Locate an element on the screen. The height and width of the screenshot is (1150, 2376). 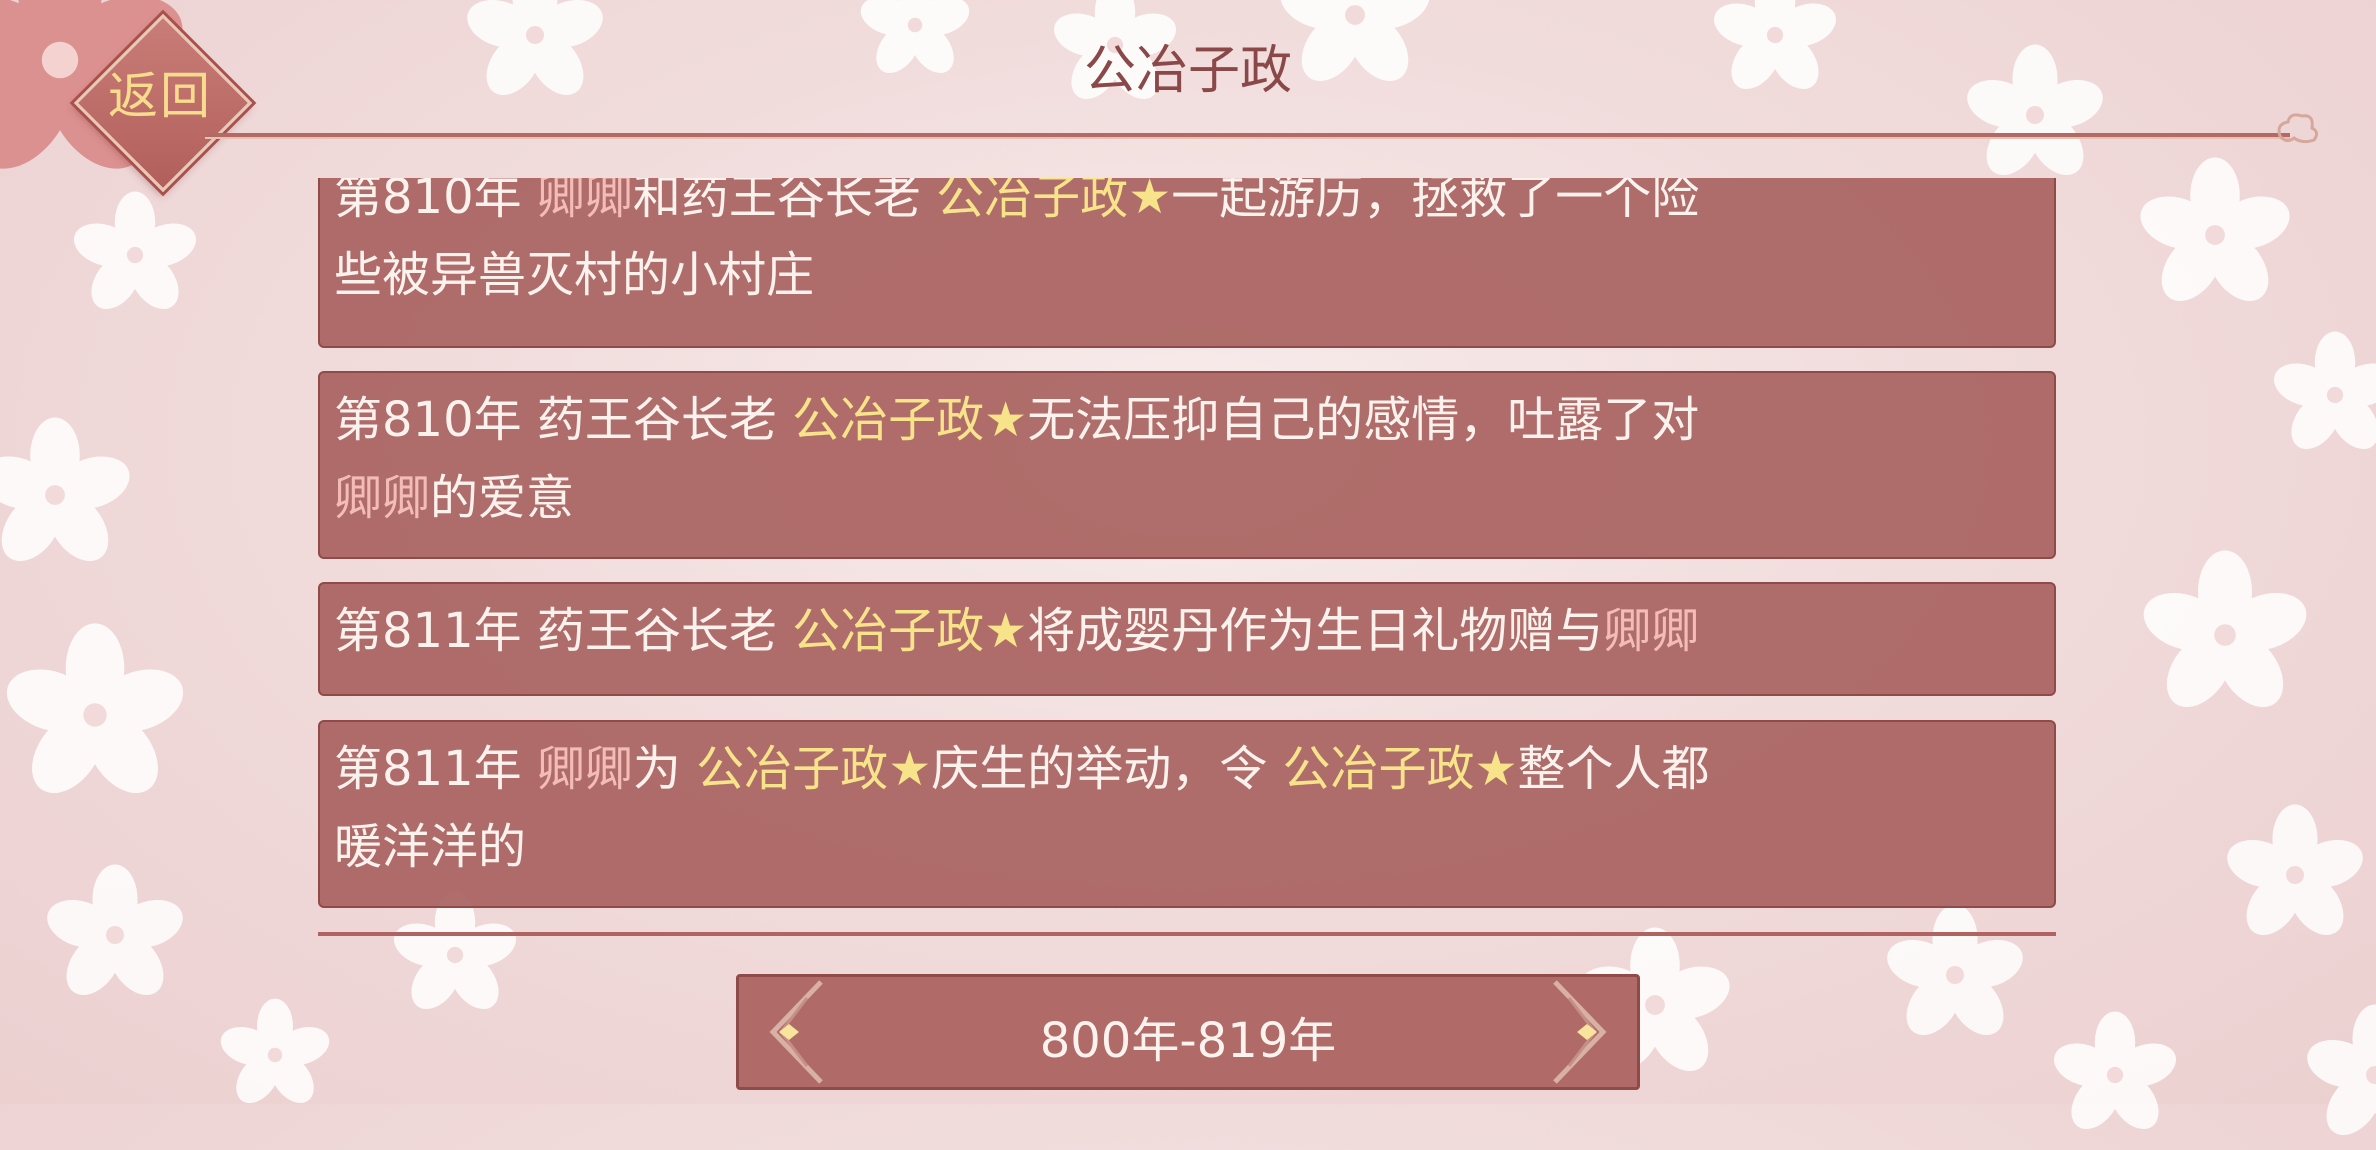
event-text: 无法压抑自己的感情，吐露了对 is located at coordinates (1363, 420).